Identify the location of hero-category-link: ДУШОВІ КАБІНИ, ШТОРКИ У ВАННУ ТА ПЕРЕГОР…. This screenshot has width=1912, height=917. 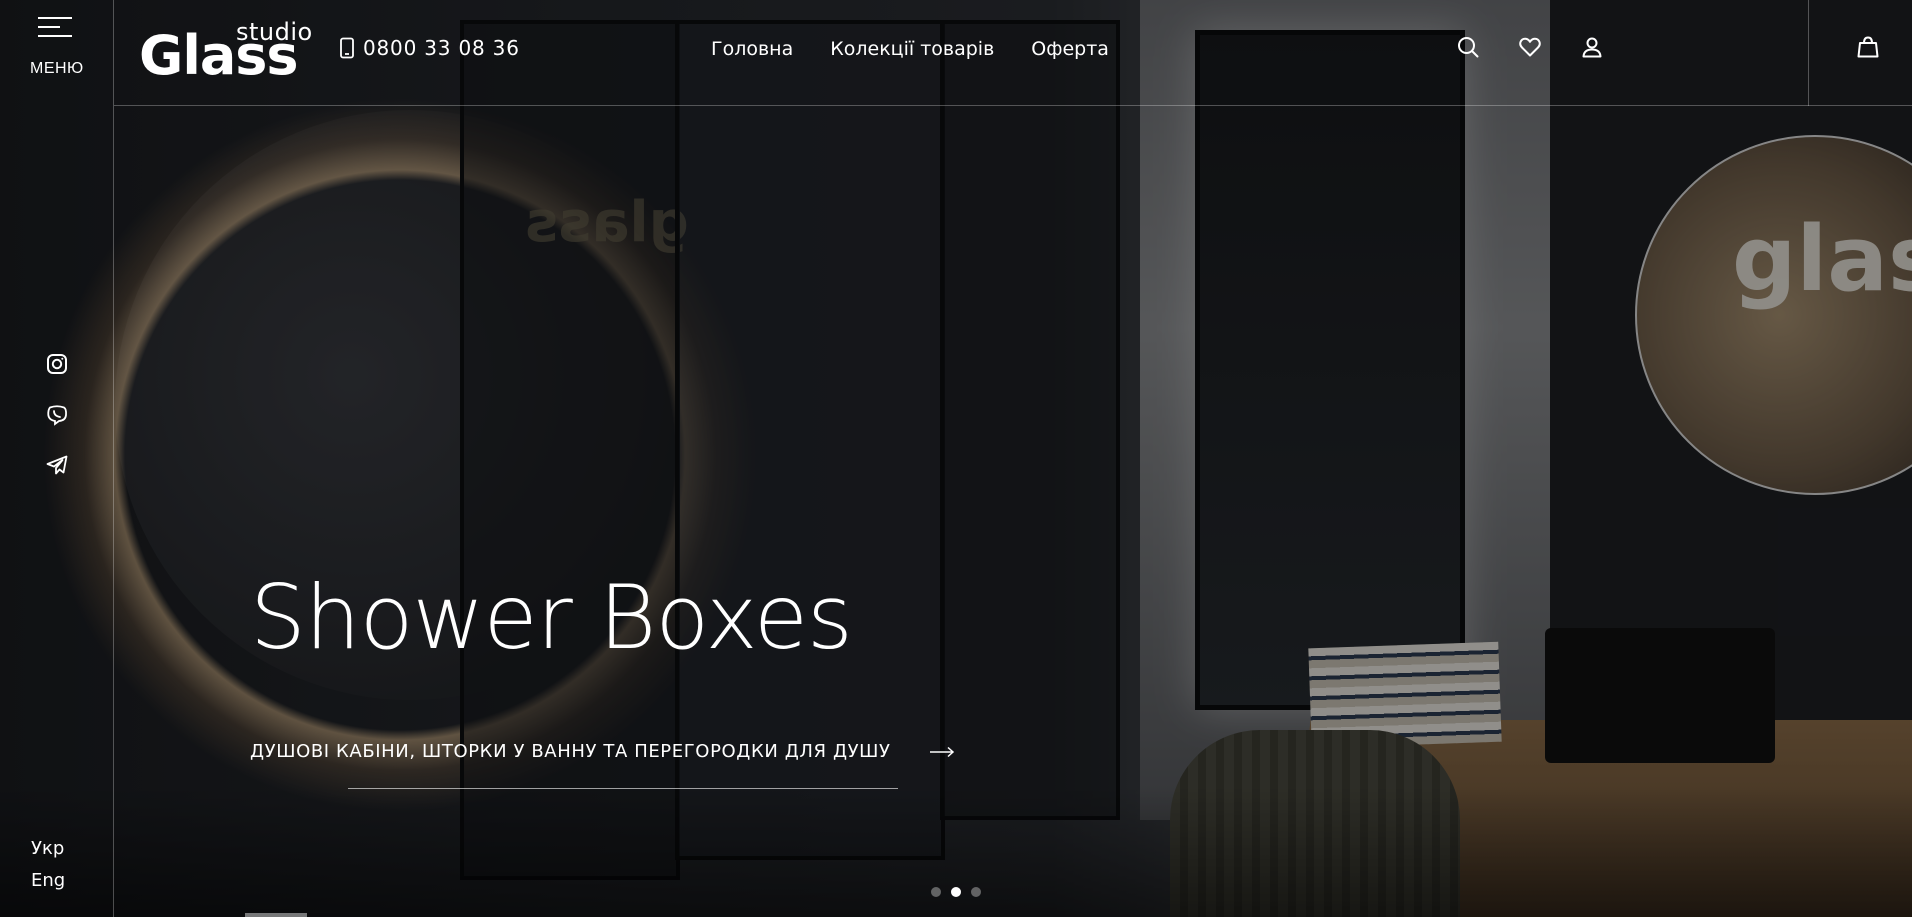
(602, 751).